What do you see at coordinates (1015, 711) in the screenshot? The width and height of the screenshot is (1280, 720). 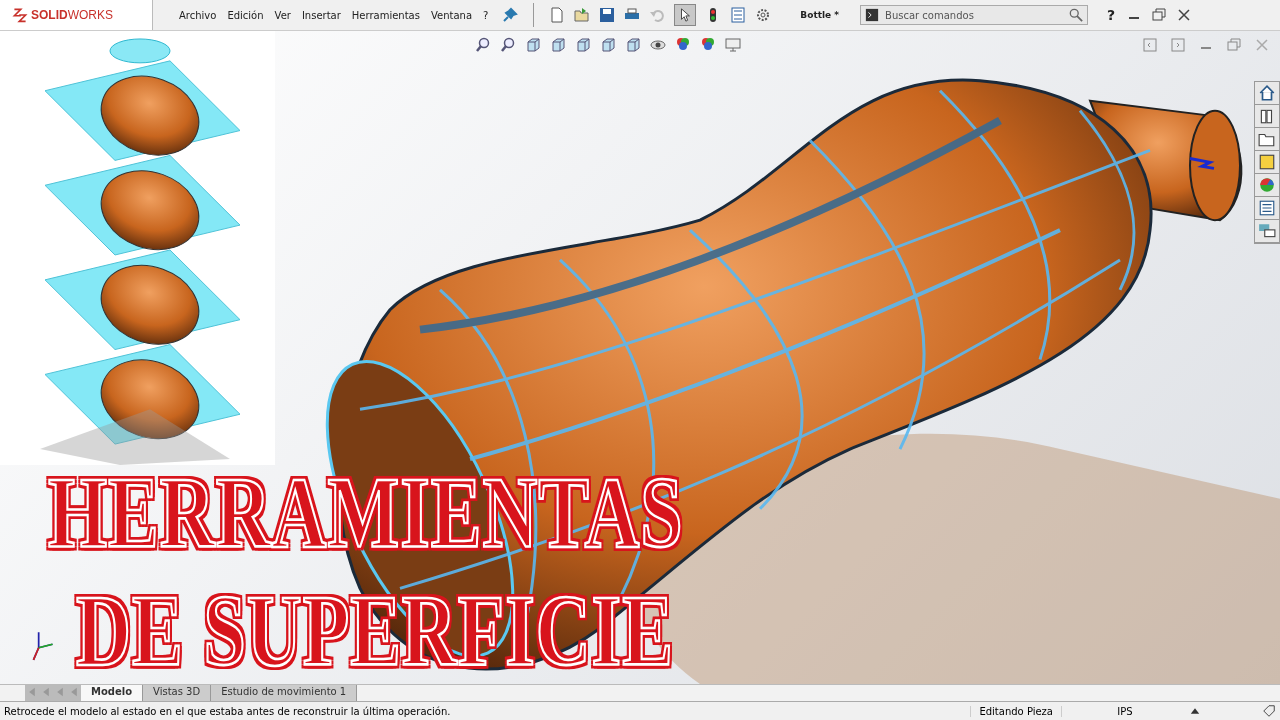 I see `status-mode: Editando Pieza` at bounding box center [1015, 711].